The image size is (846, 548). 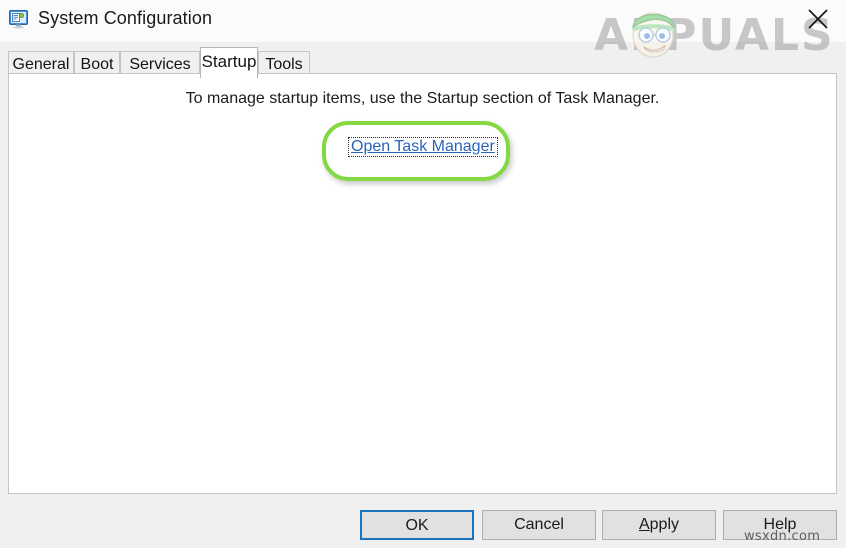 I want to click on open-task-manager-focus-rect: Open Task Manager, so click(x=423, y=147).